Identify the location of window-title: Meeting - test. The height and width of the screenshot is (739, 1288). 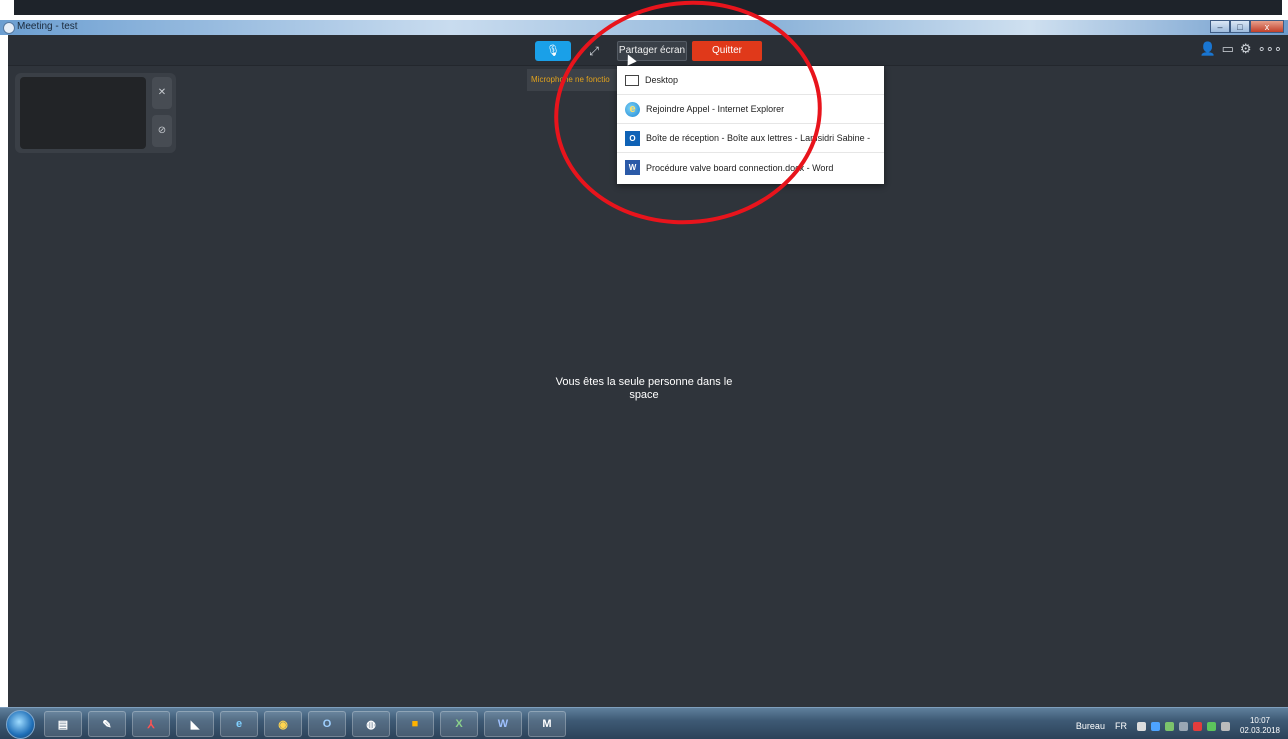
(47, 26).